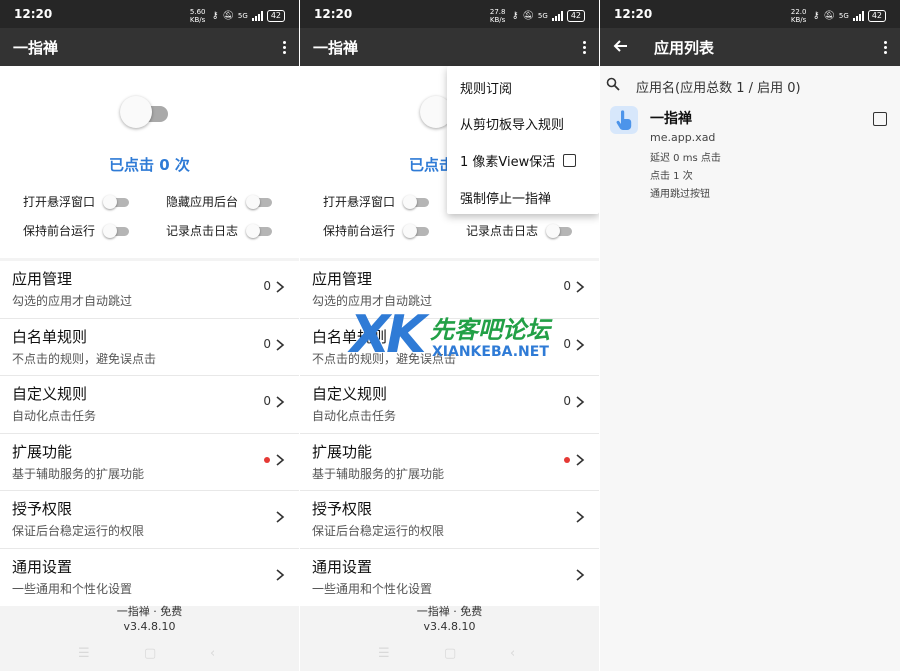  Describe the element at coordinates (388, 335) in the screenshot. I see `watermark-mark: XK` at that location.